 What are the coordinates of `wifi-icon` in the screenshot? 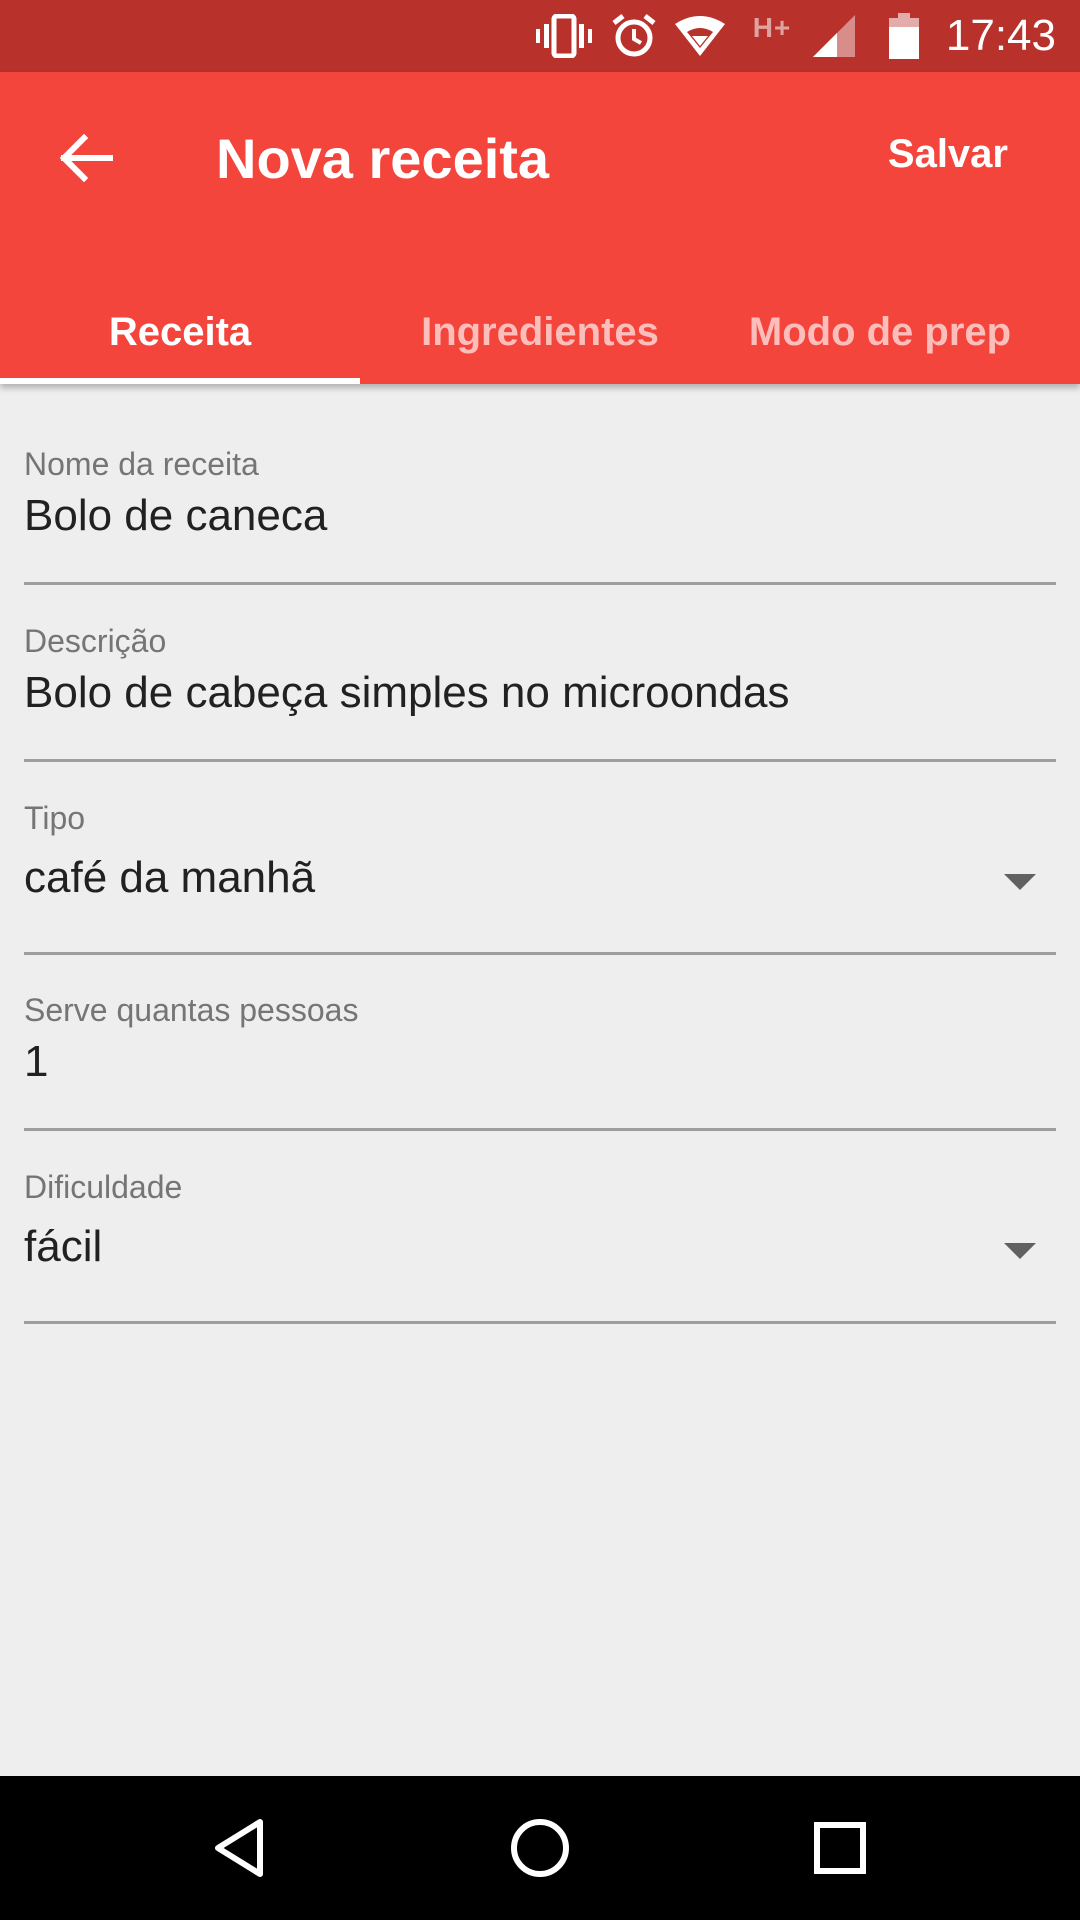 It's located at (700, 36).